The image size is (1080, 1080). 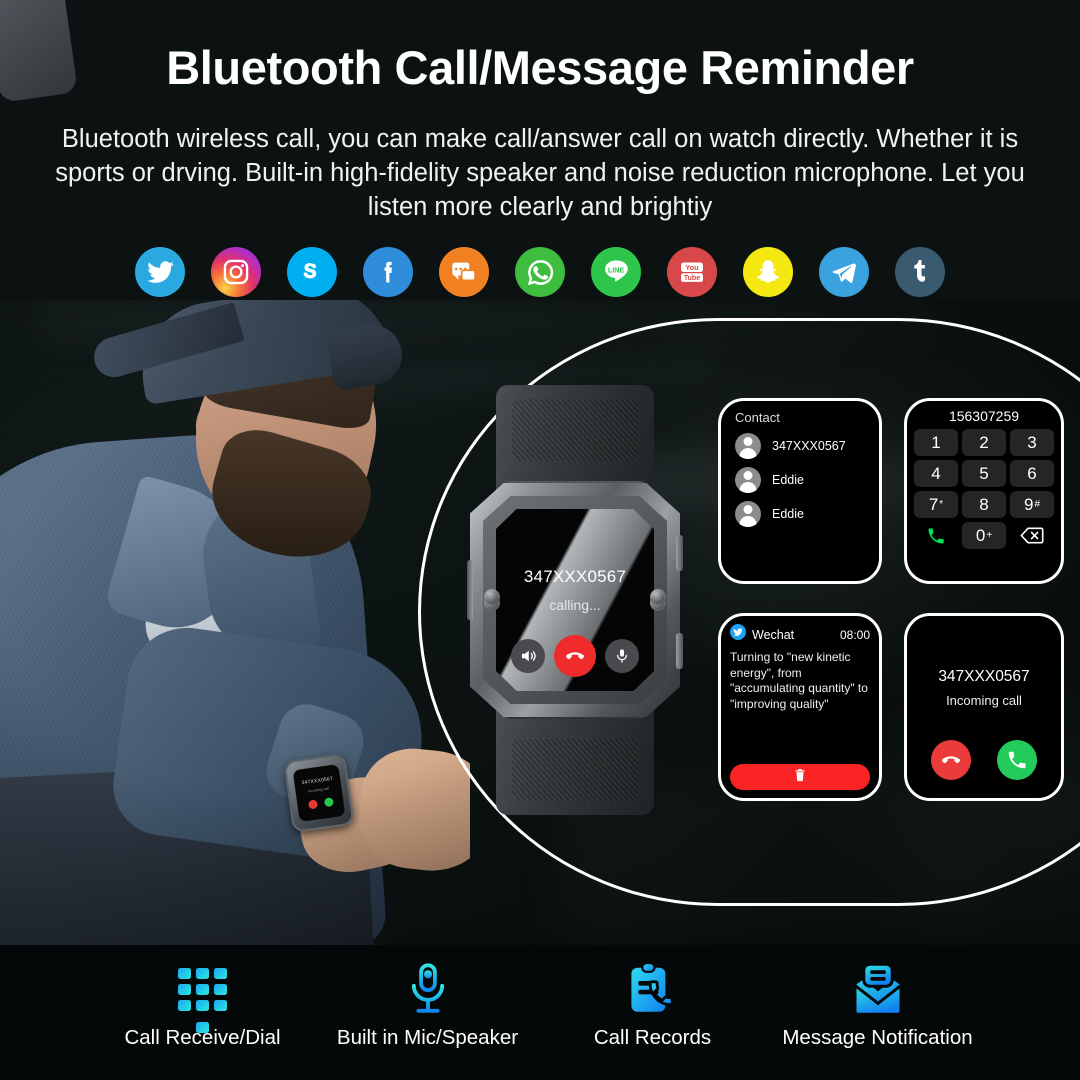 I want to click on svg-text: LINE, so click(x=616, y=270).